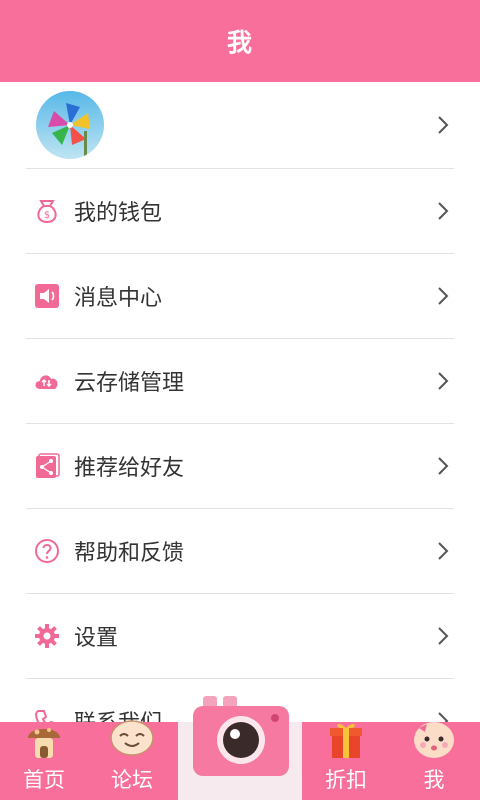  What do you see at coordinates (434, 780) in the screenshot?
I see `tab-label: 我` at bounding box center [434, 780].